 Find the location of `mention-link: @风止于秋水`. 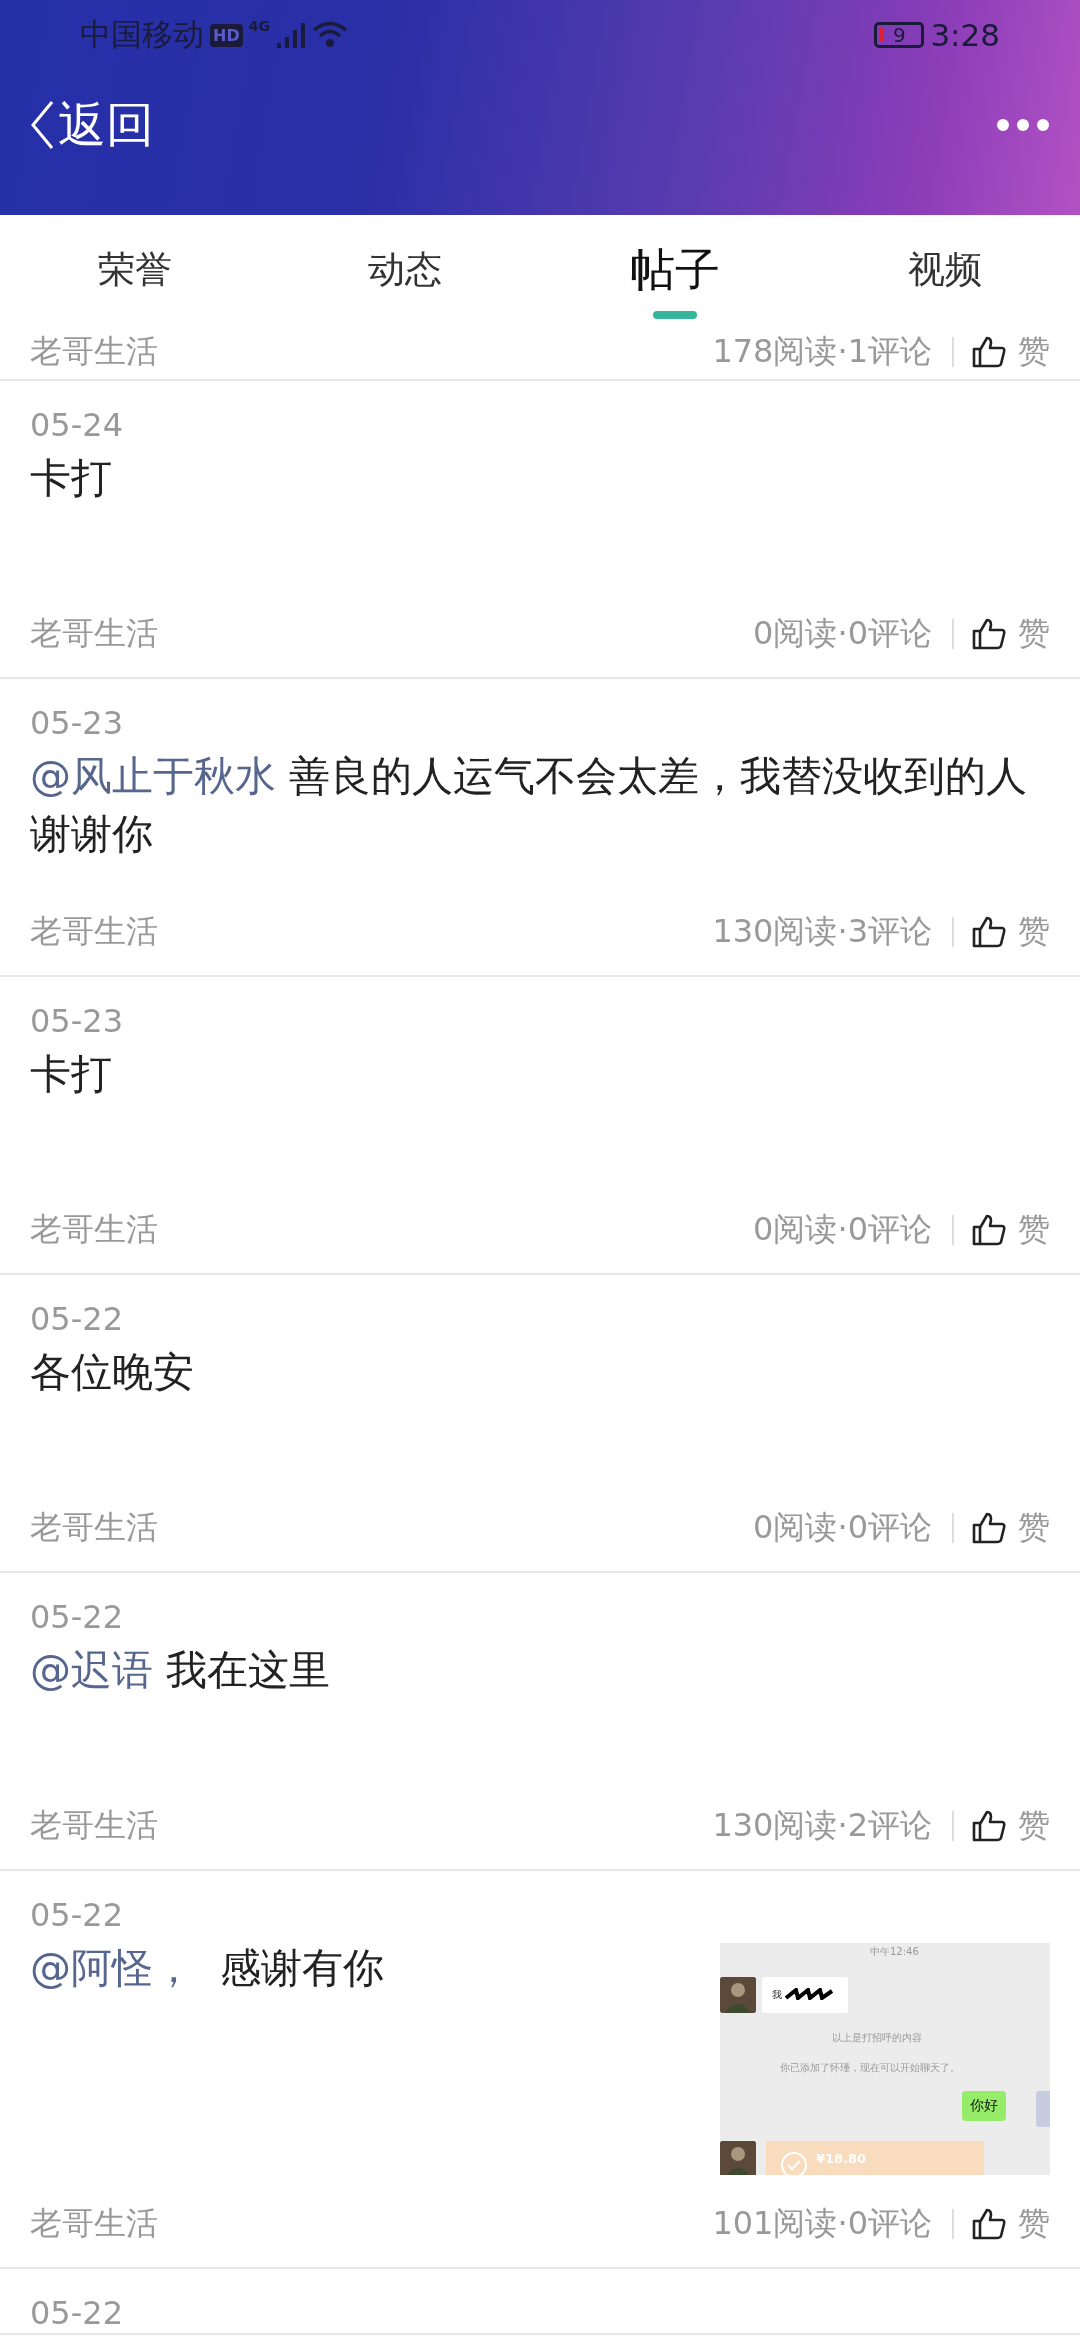

mention-link: @风止于秋水 is located at coordinates (153, 776).